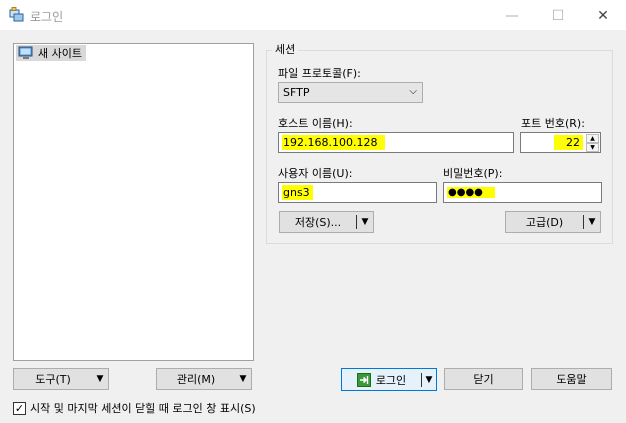 This screenshot has height=423, width=626. I want to click on window-title: 로그인, so click(47, 17).